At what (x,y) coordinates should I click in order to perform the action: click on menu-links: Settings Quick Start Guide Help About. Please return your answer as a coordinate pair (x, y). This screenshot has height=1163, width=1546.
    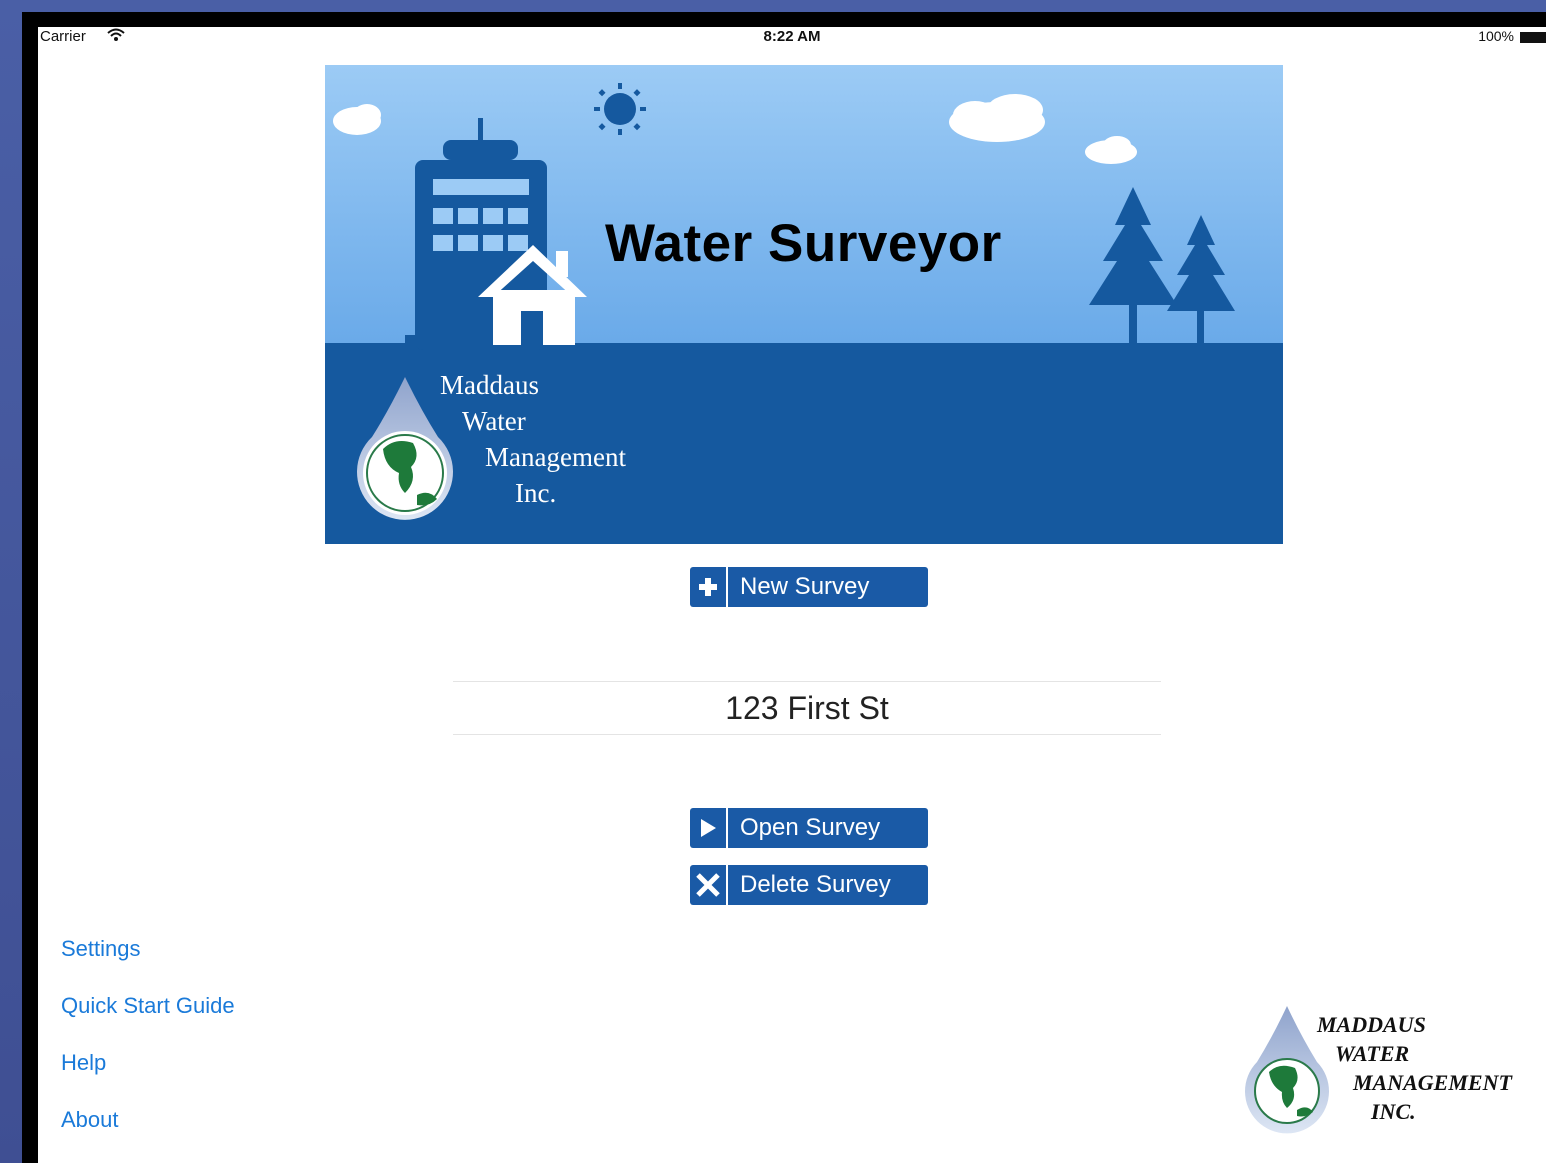
    Looking at the image, I should click on (148, 1047).